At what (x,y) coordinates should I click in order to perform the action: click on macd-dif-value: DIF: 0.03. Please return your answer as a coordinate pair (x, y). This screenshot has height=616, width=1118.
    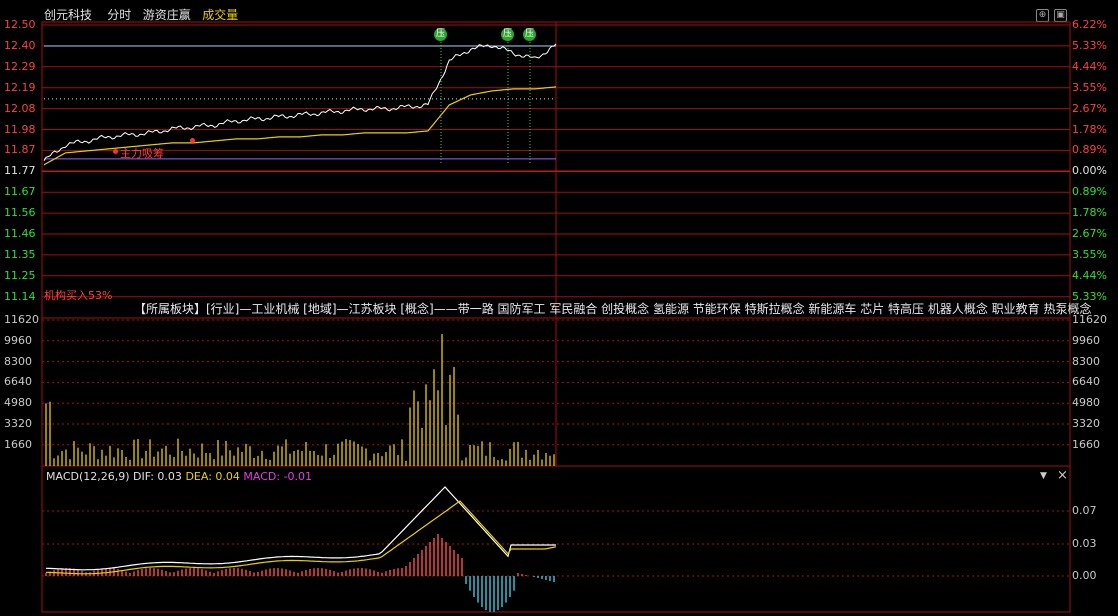
    Looking at the image, I should click on (157, 476).